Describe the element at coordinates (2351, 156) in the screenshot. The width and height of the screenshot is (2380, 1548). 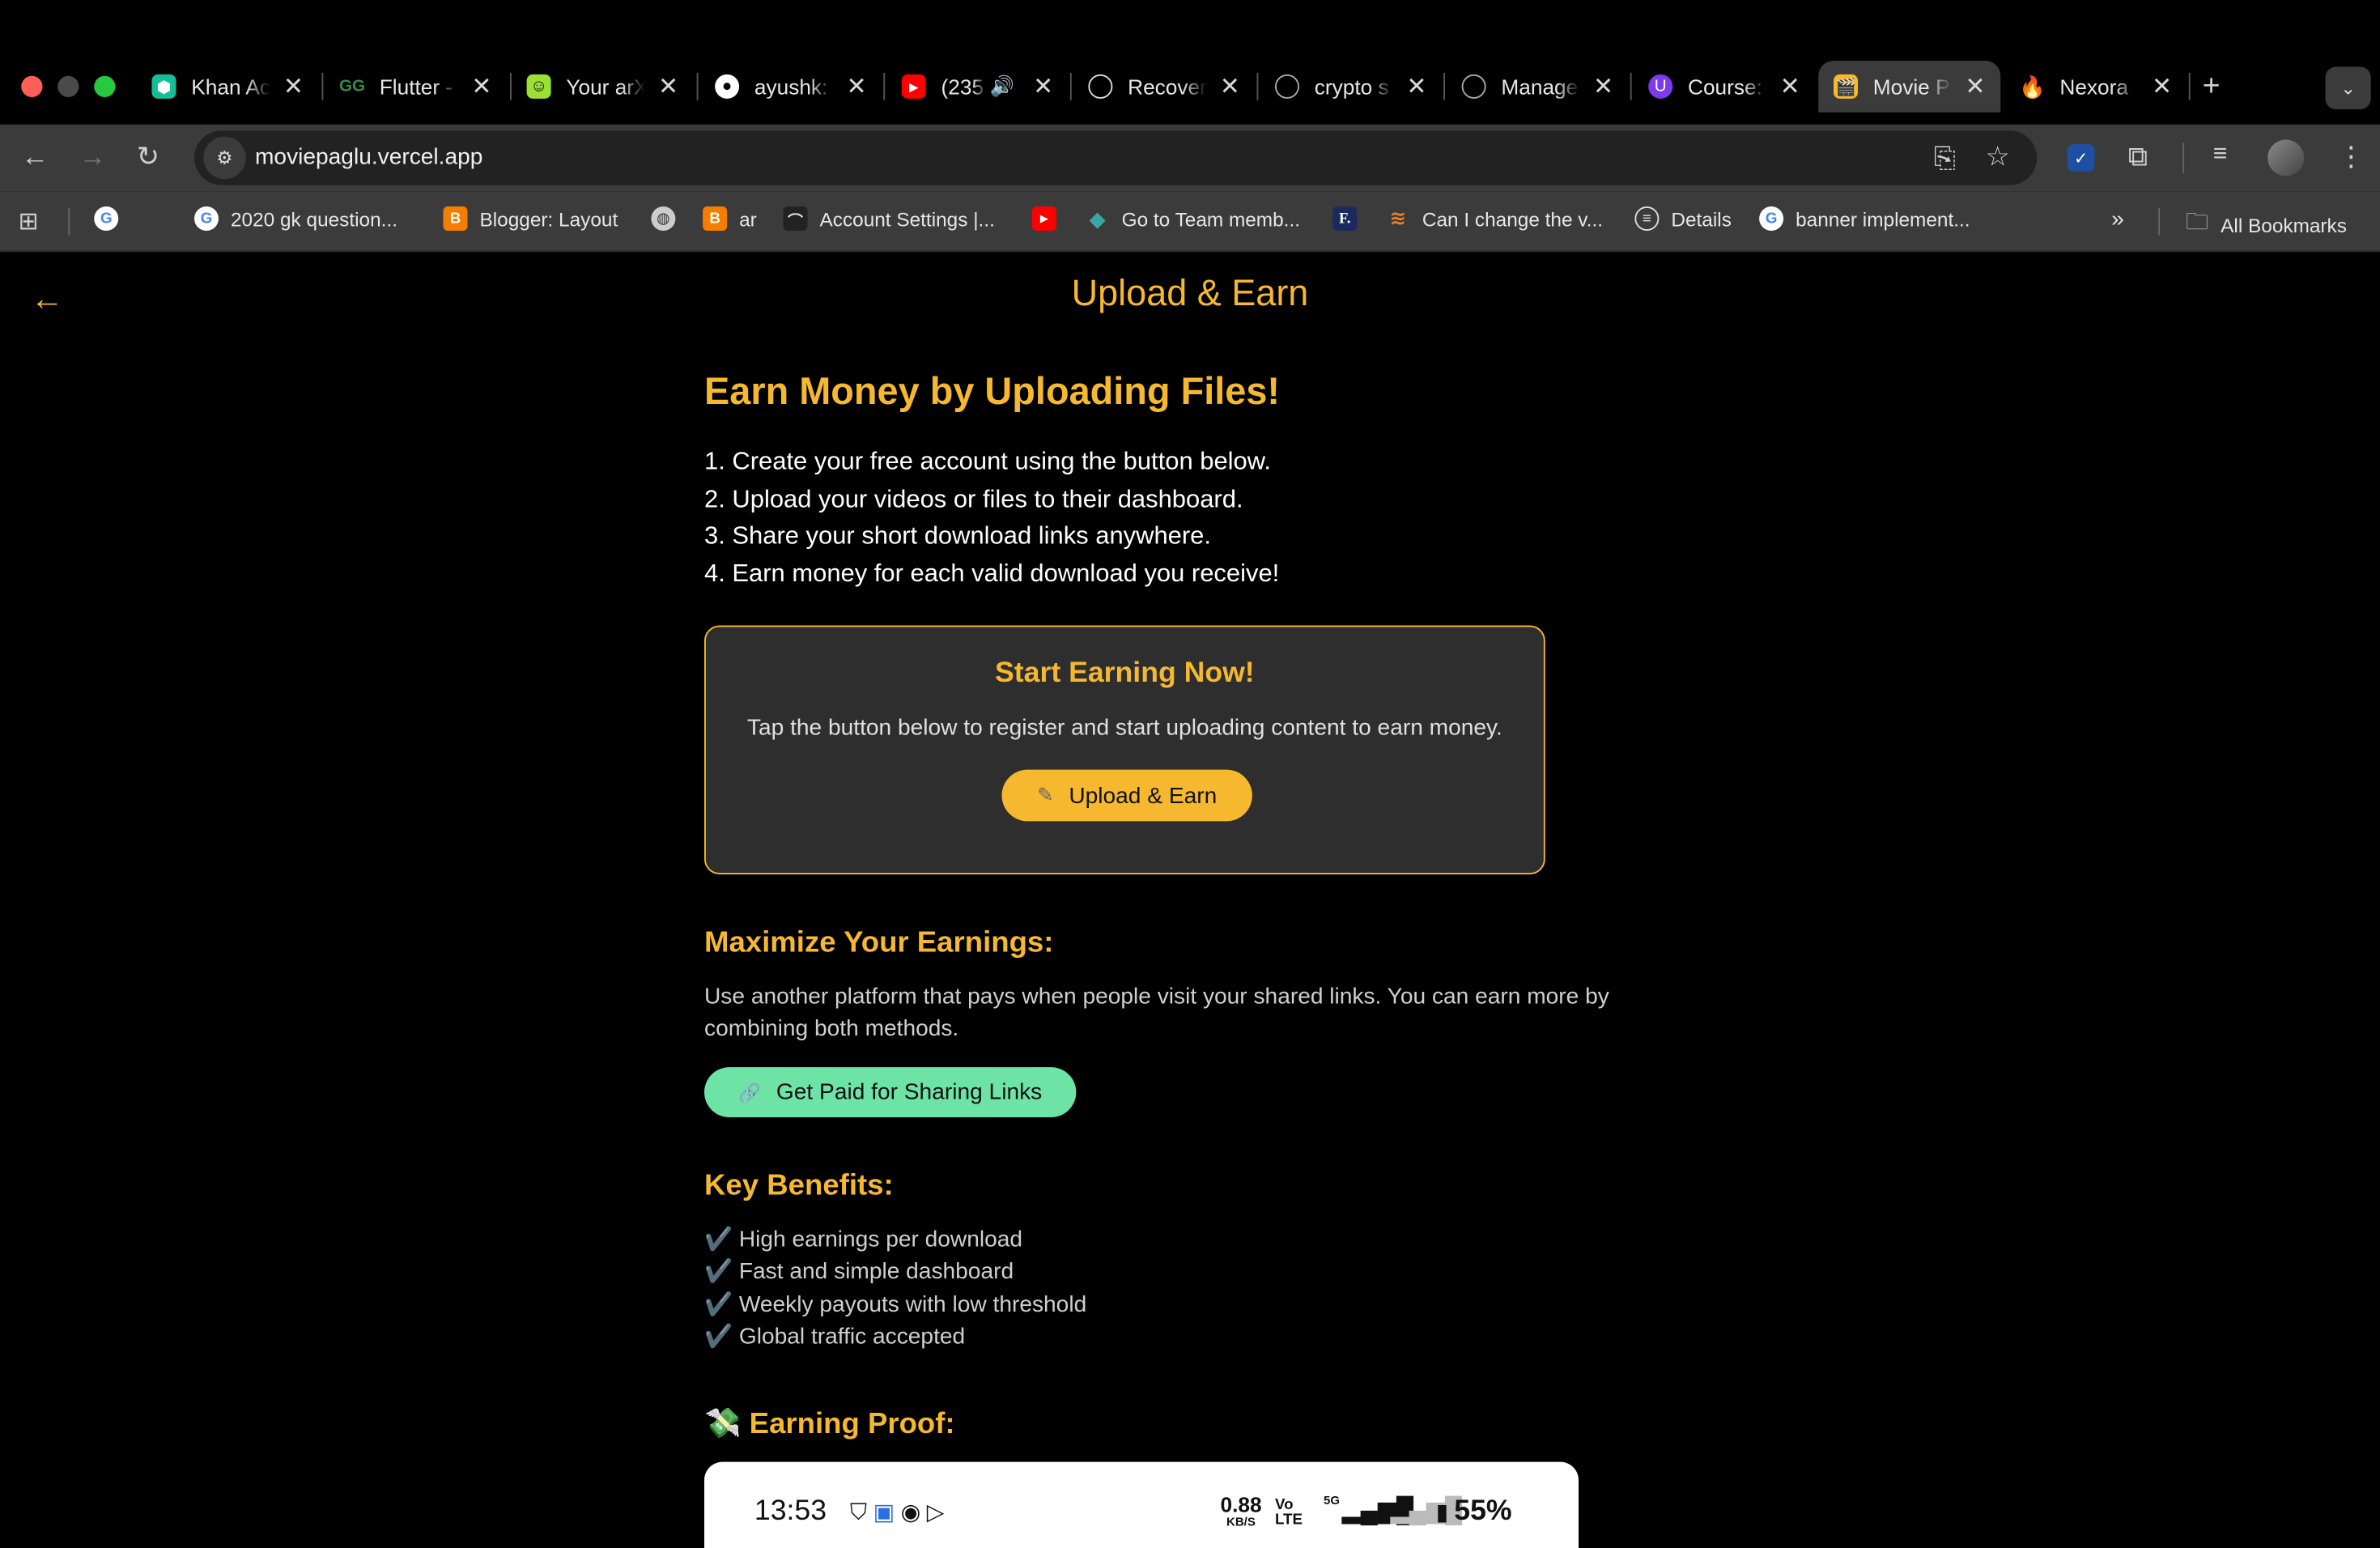
I see `menu-icon: ⋮` at that location.